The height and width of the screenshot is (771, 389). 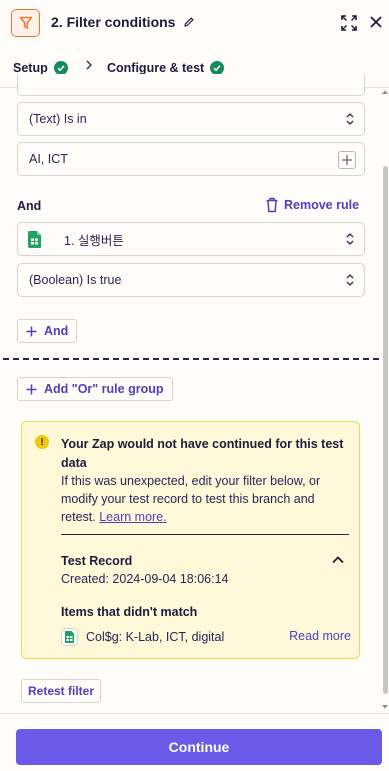 I want to click on add-or-rule-group-label: Add "Or" rule group, so click(x=104, y=389).